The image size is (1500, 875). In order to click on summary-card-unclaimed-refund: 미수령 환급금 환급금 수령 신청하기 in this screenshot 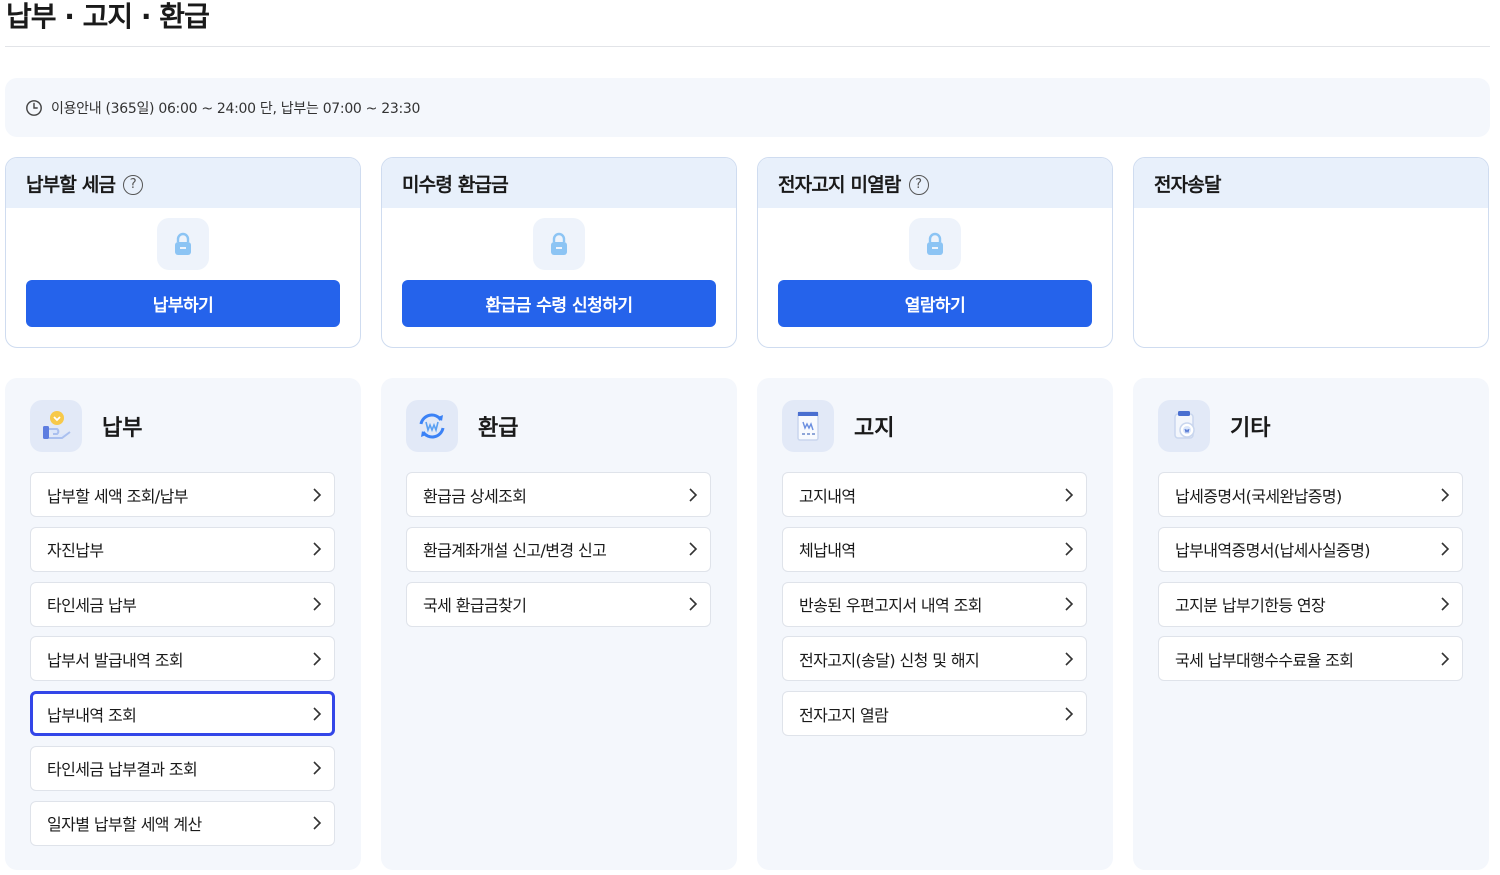, I will do `click(559, 252)`.